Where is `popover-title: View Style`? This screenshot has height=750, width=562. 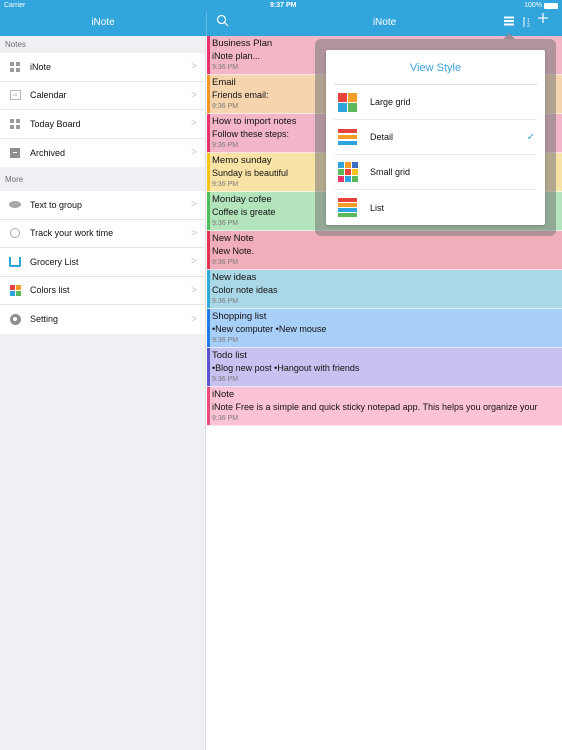
popover-title: View Style is located at coordinates (435, 67).